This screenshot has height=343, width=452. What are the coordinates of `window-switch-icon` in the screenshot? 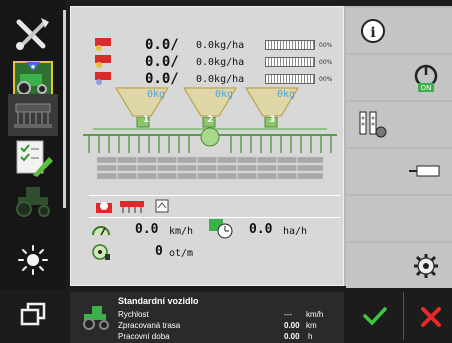 It's located at (33, 316).